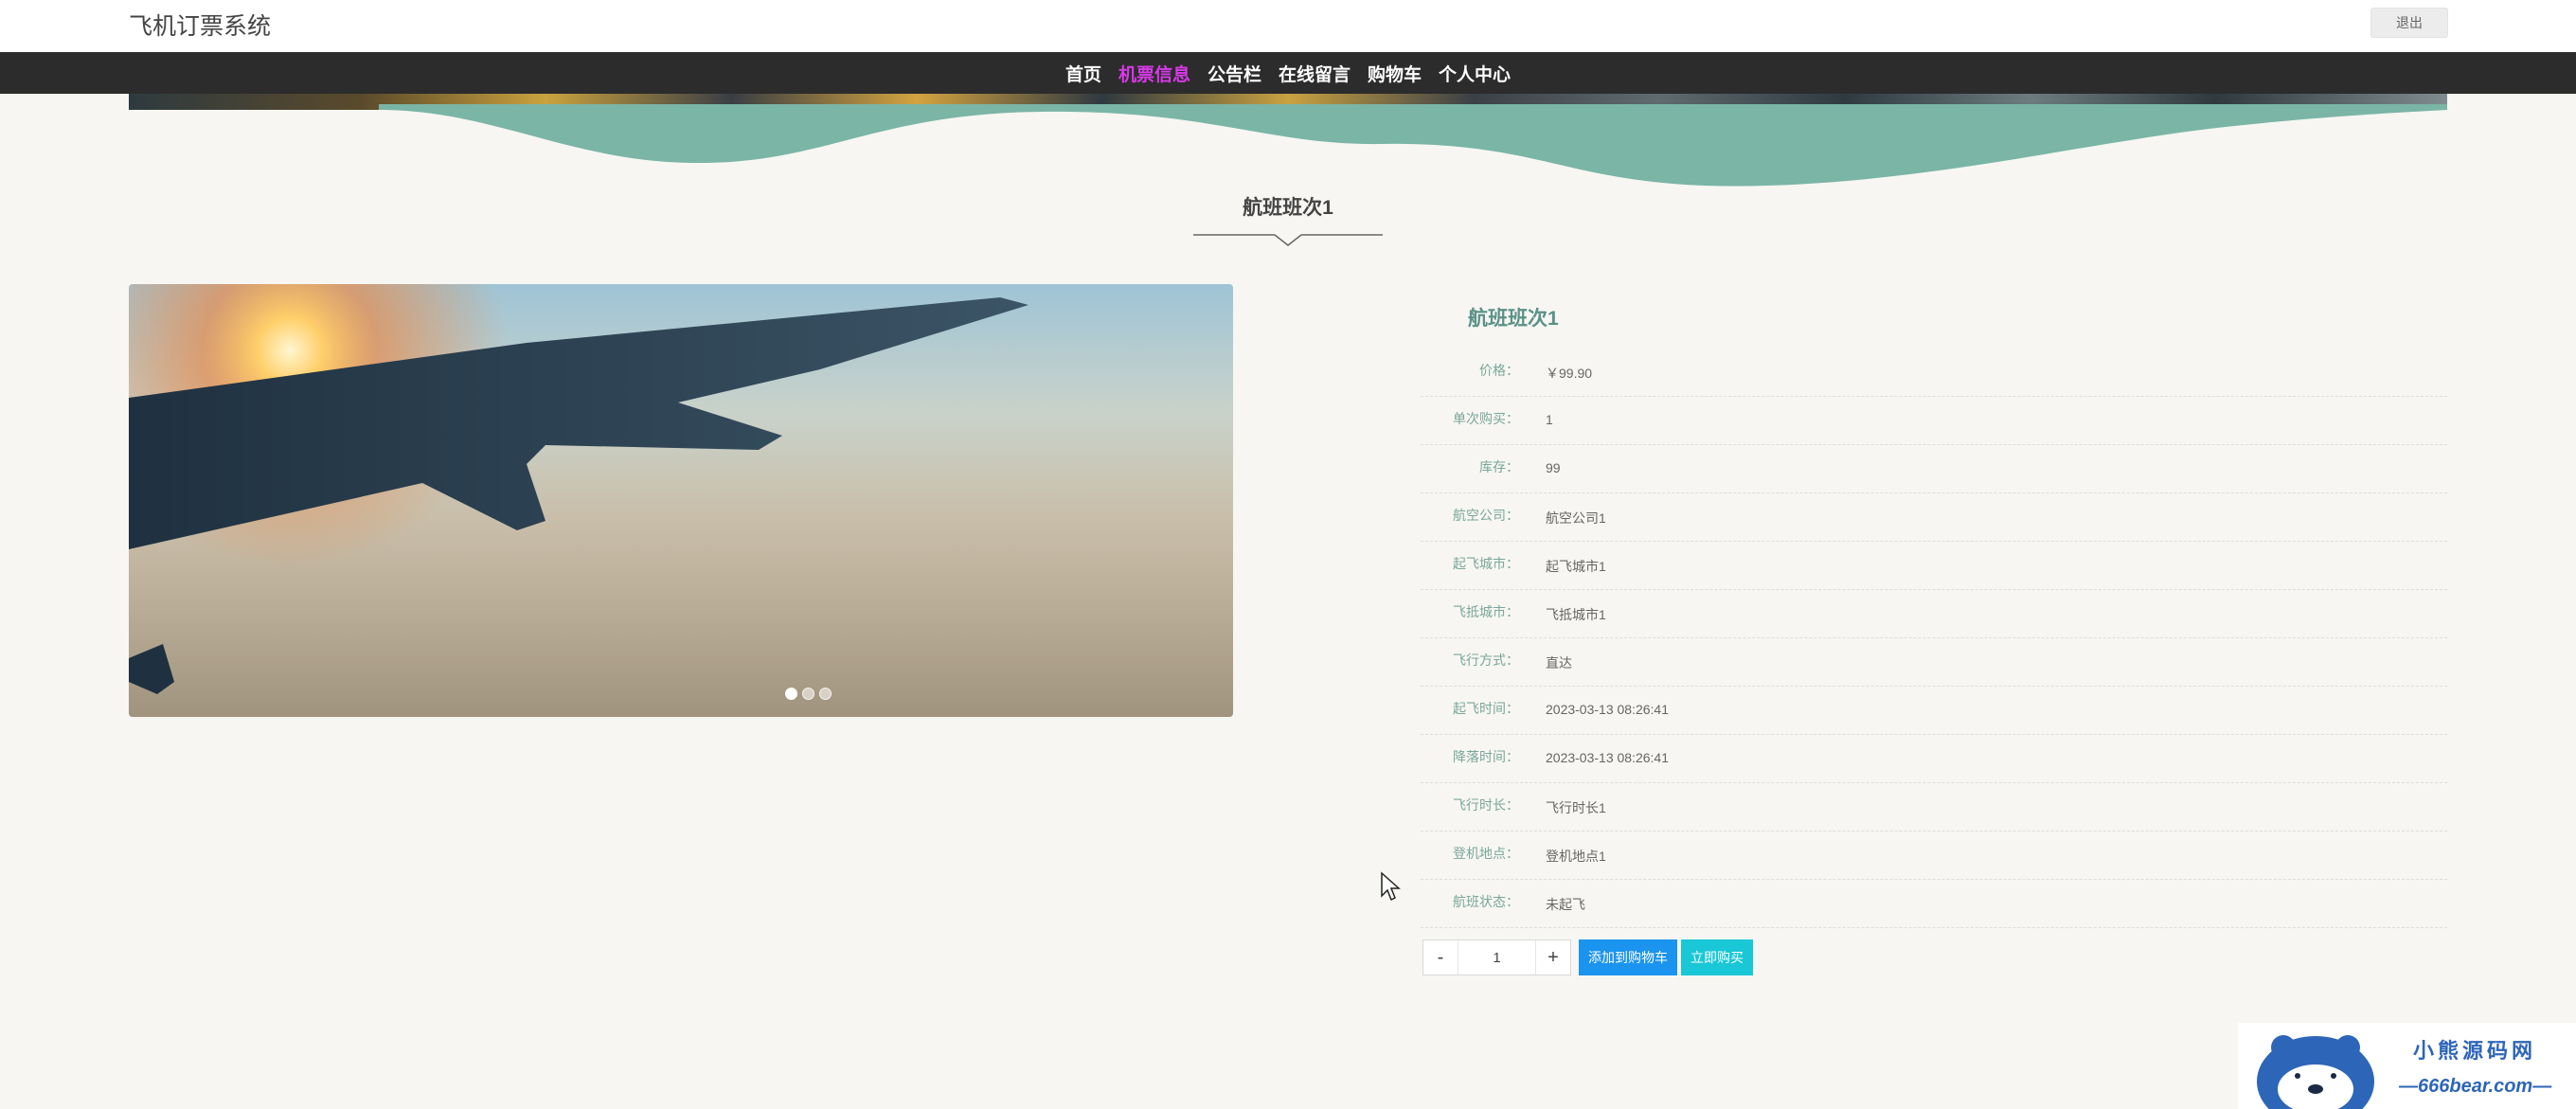  What do you see at coordinates (1559, 663) in the screenshot?
I see `info-value: 直达` at bounding box center [1559, 663].